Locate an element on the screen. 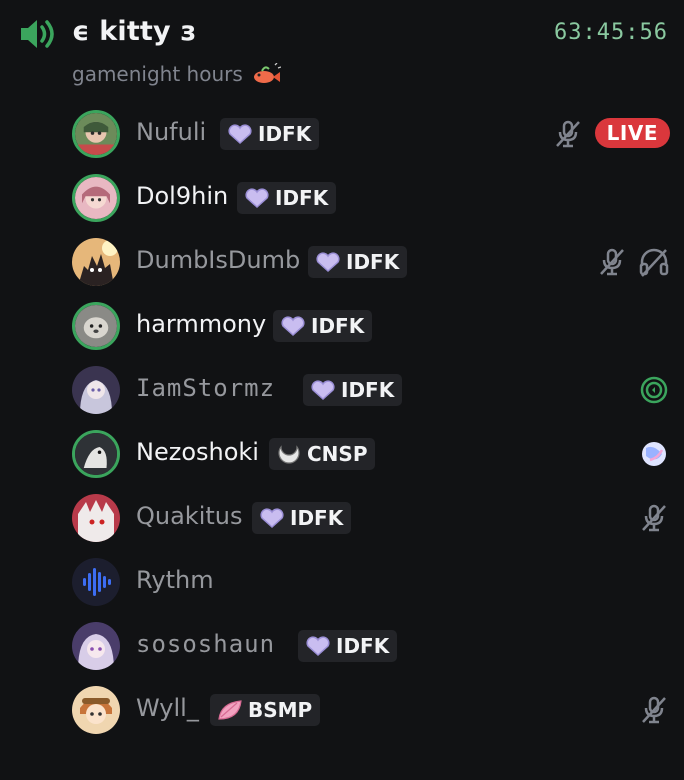  voice-user-row: Quakitus IDFK is located at coordinates (342, 518).